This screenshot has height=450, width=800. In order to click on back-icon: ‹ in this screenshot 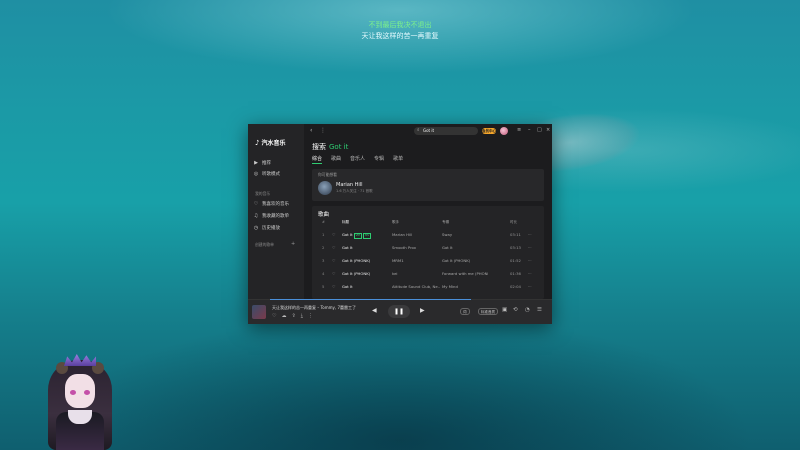, I will do `click(311, 130)`.